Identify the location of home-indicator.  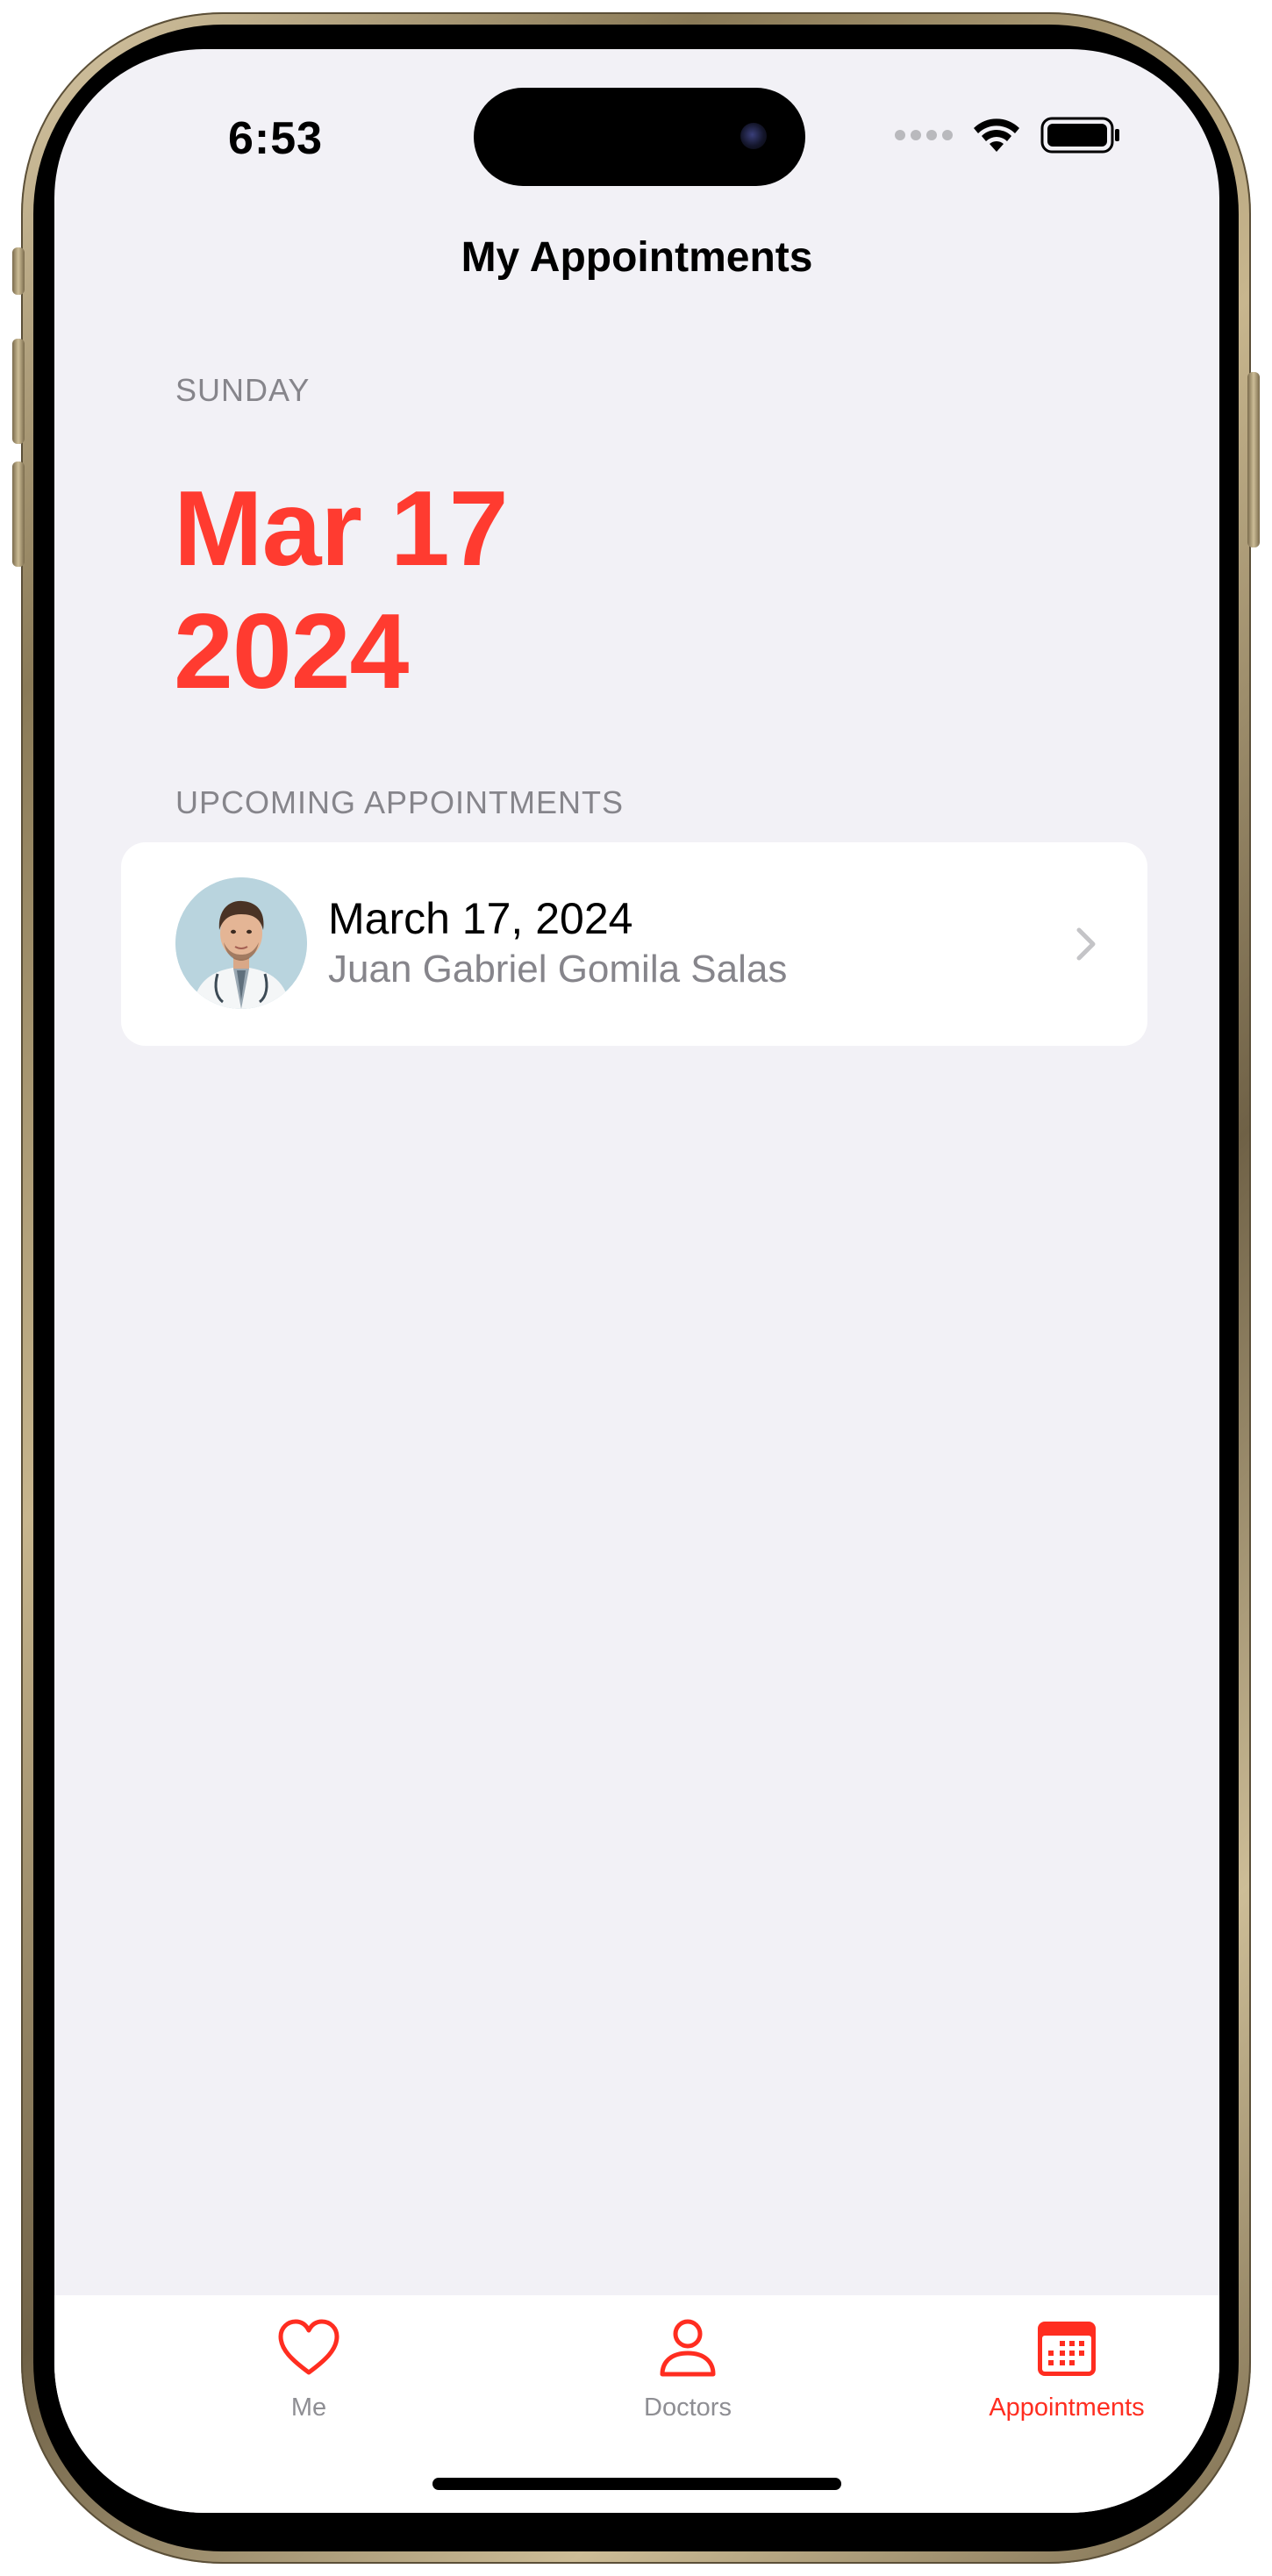
(636, 2484).